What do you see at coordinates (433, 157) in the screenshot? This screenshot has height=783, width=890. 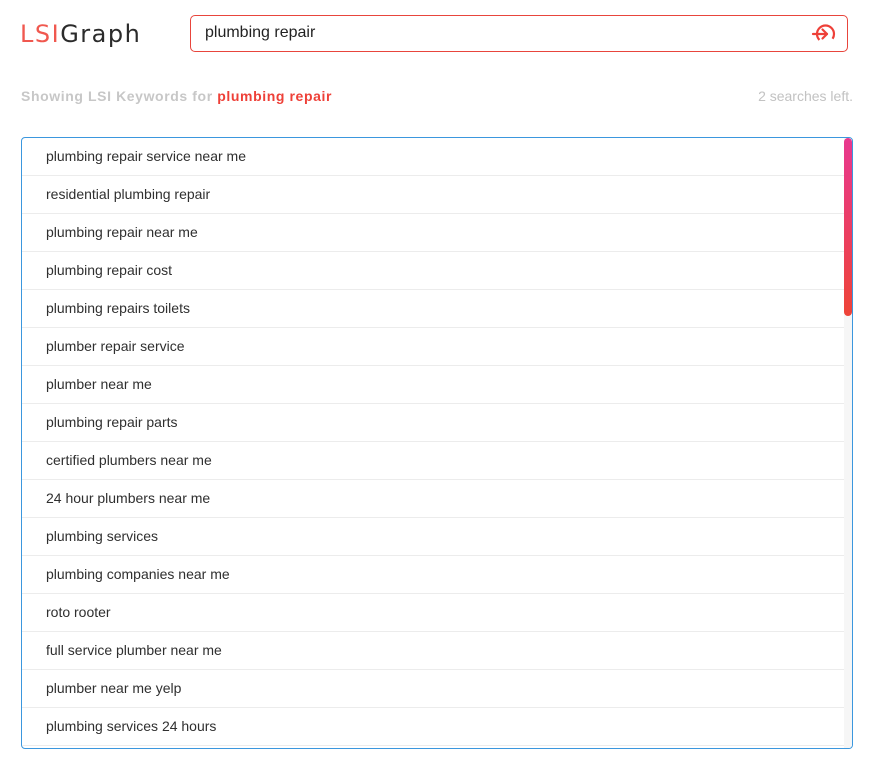 I see `keyword-list-item: plumbing repair service near me` at bounding box center [433, 157].